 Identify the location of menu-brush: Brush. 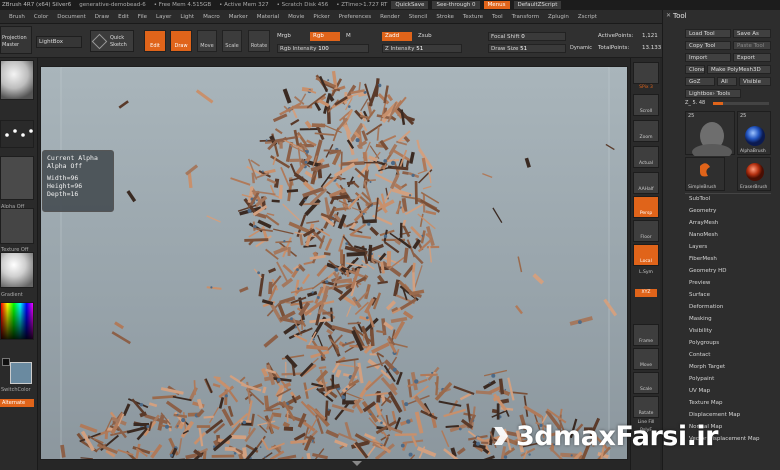
(17, 17).